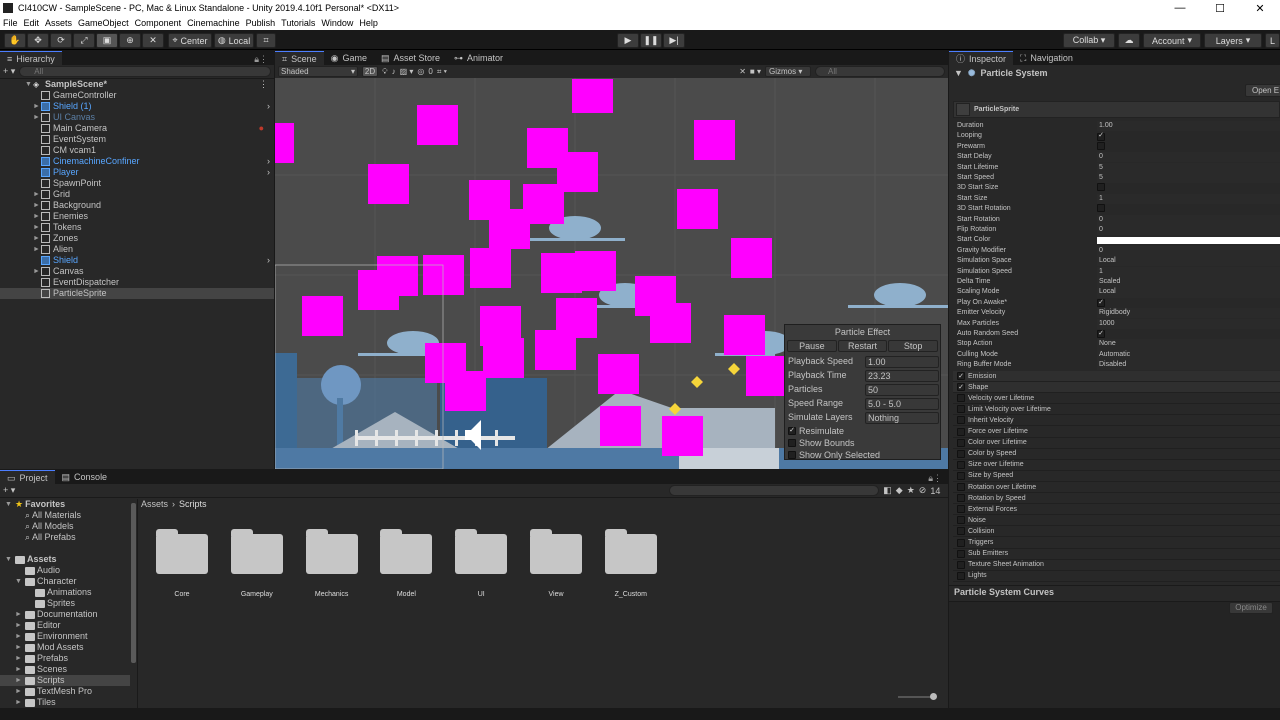  What do you see at coordinates (9, 490) in the screenshot?
I see `project-add-icon: + ▾` at bounding box center [9, 490].